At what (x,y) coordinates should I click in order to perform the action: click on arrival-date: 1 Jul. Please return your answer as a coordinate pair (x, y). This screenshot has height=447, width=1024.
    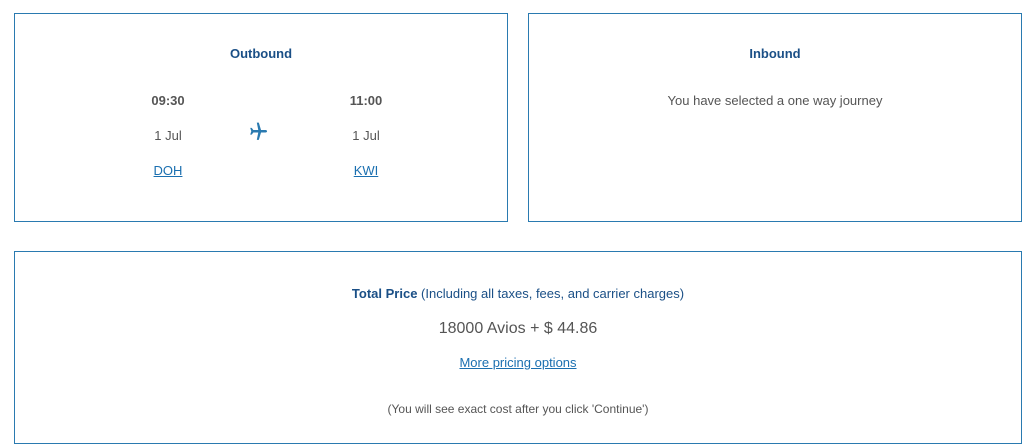
    Looking at the image, I should click on (366, 135).